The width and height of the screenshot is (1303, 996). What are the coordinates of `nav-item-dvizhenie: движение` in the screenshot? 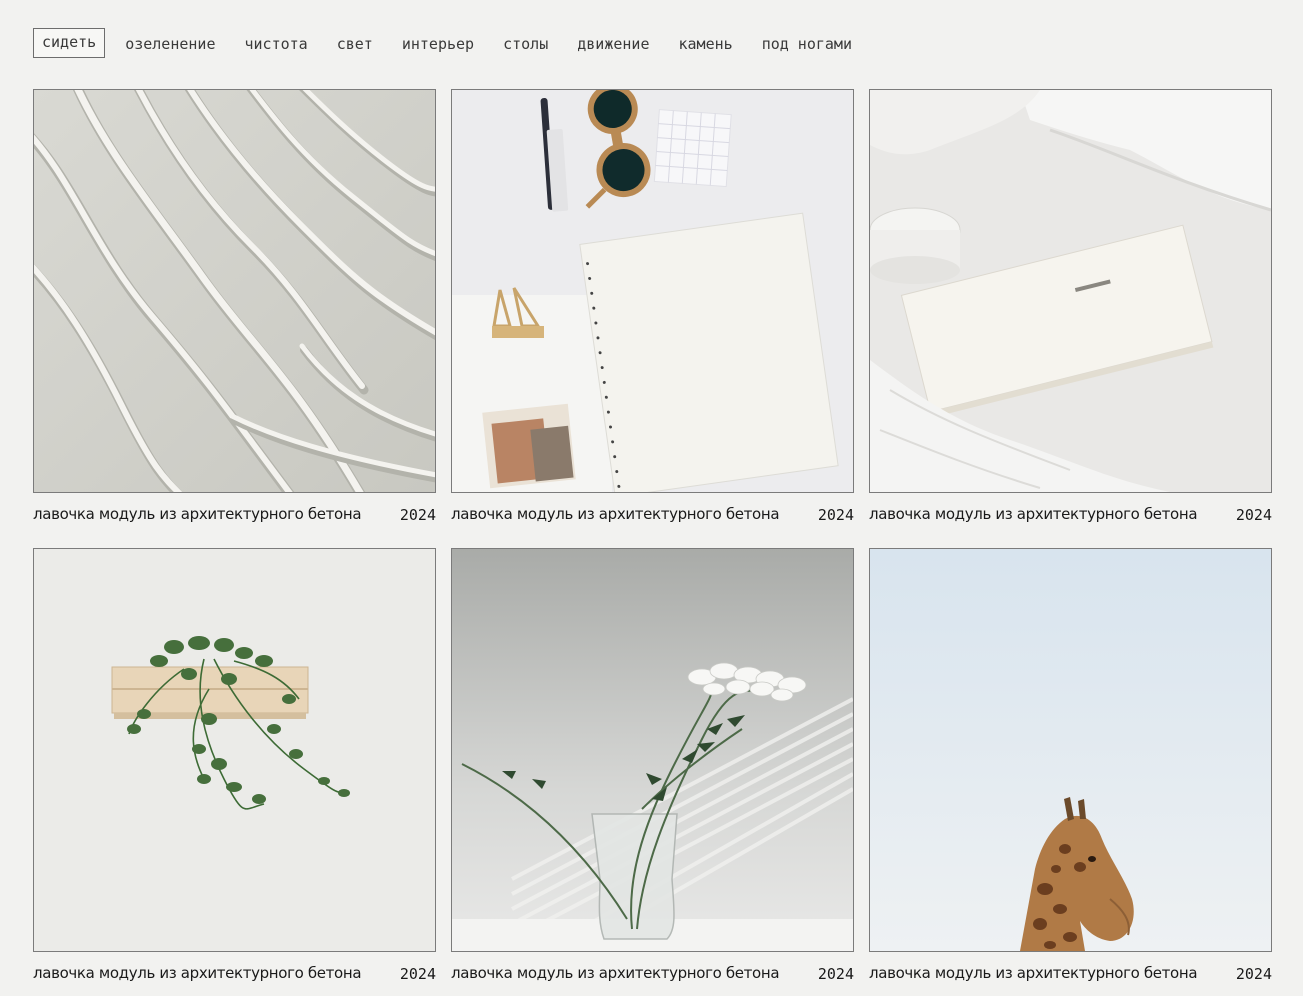 It's located at (613, 43).